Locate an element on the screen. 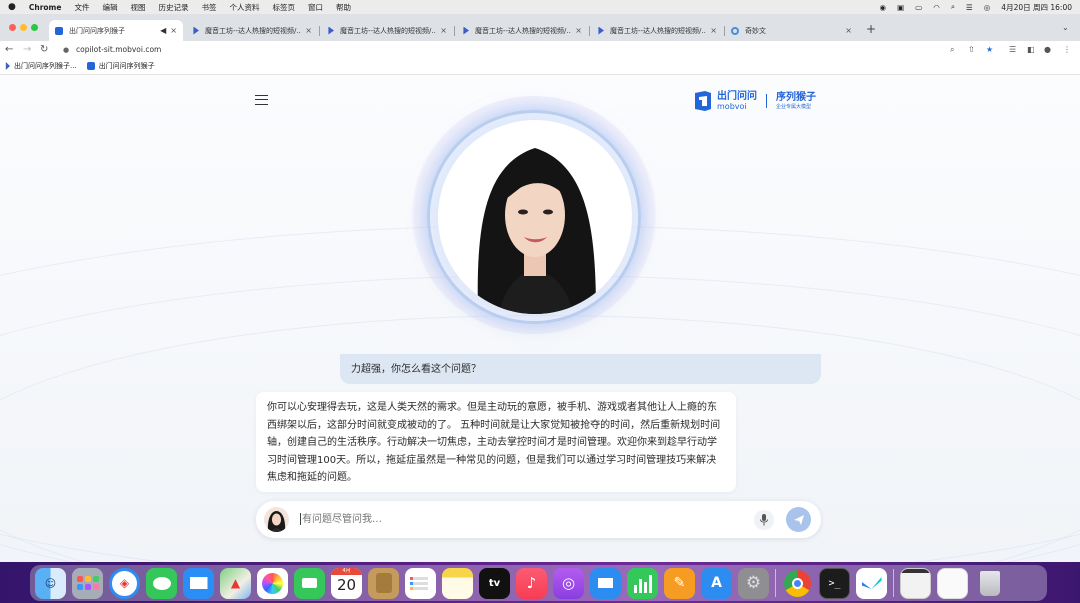  podcasts-icon: ◎ is located at coordinates (568, 583).